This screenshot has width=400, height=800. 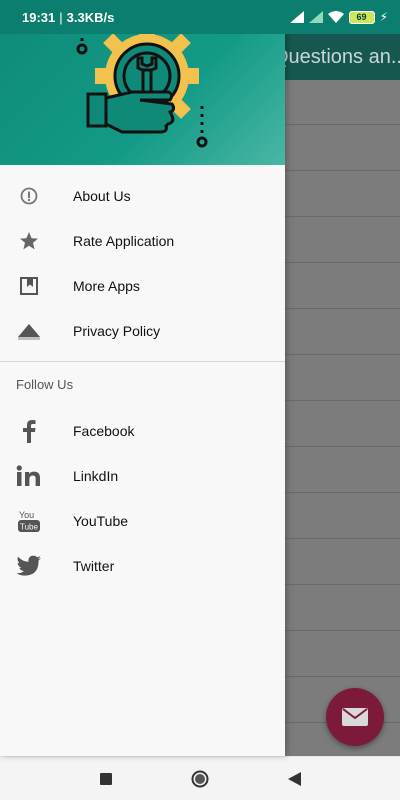 What do you see at coordinates (142, 520) in the screenshot?
I see `menu-item-youtube: You Tube YouTube` at bounding box center [142, 520].